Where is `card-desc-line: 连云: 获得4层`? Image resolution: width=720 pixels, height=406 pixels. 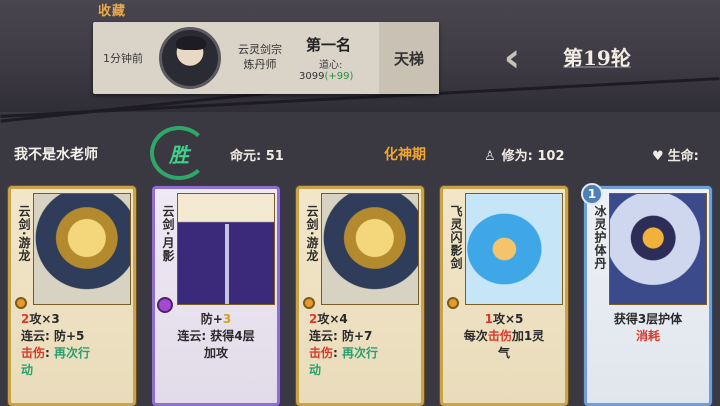 card-desc-line: 连云: 获得4层 is located at coordinates (216, 336).